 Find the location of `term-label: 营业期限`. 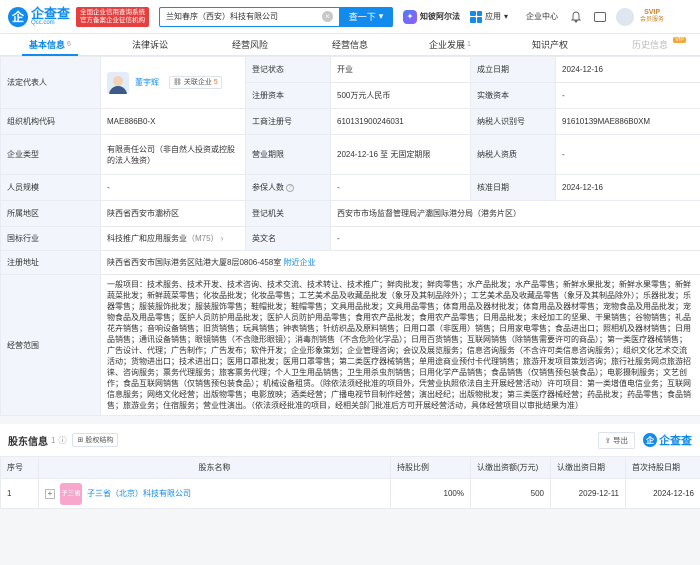

term-label: 营业期限 is located at coordinates (288, 154).